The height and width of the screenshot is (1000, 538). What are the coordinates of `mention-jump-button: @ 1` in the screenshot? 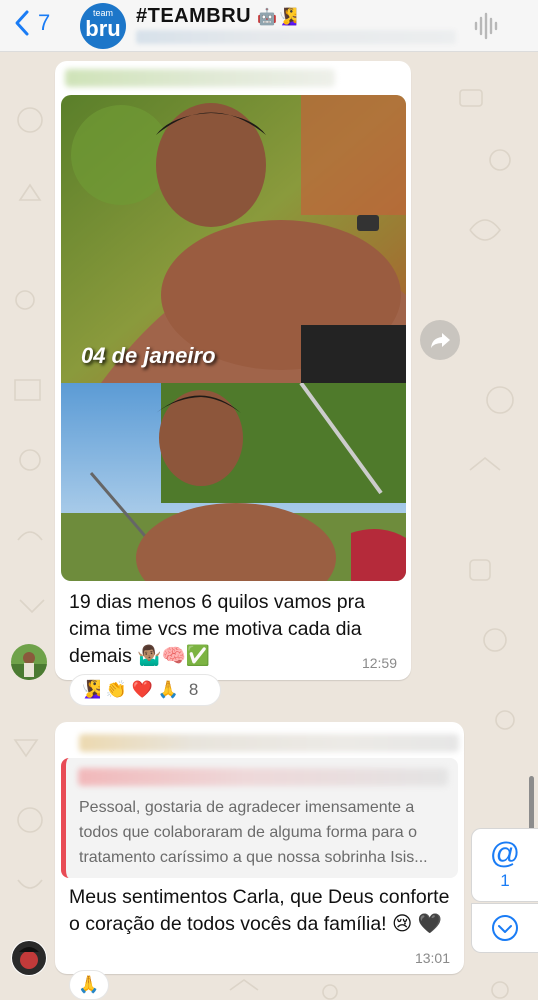 It's located at (504, 865).